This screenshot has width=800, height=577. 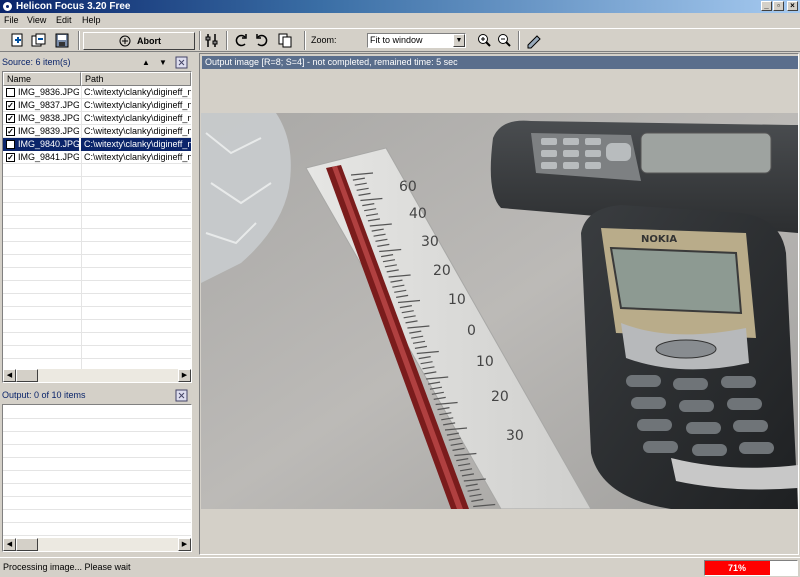 I want to click on source-title: Source: 6 item(s), so click(x=36, y=62).